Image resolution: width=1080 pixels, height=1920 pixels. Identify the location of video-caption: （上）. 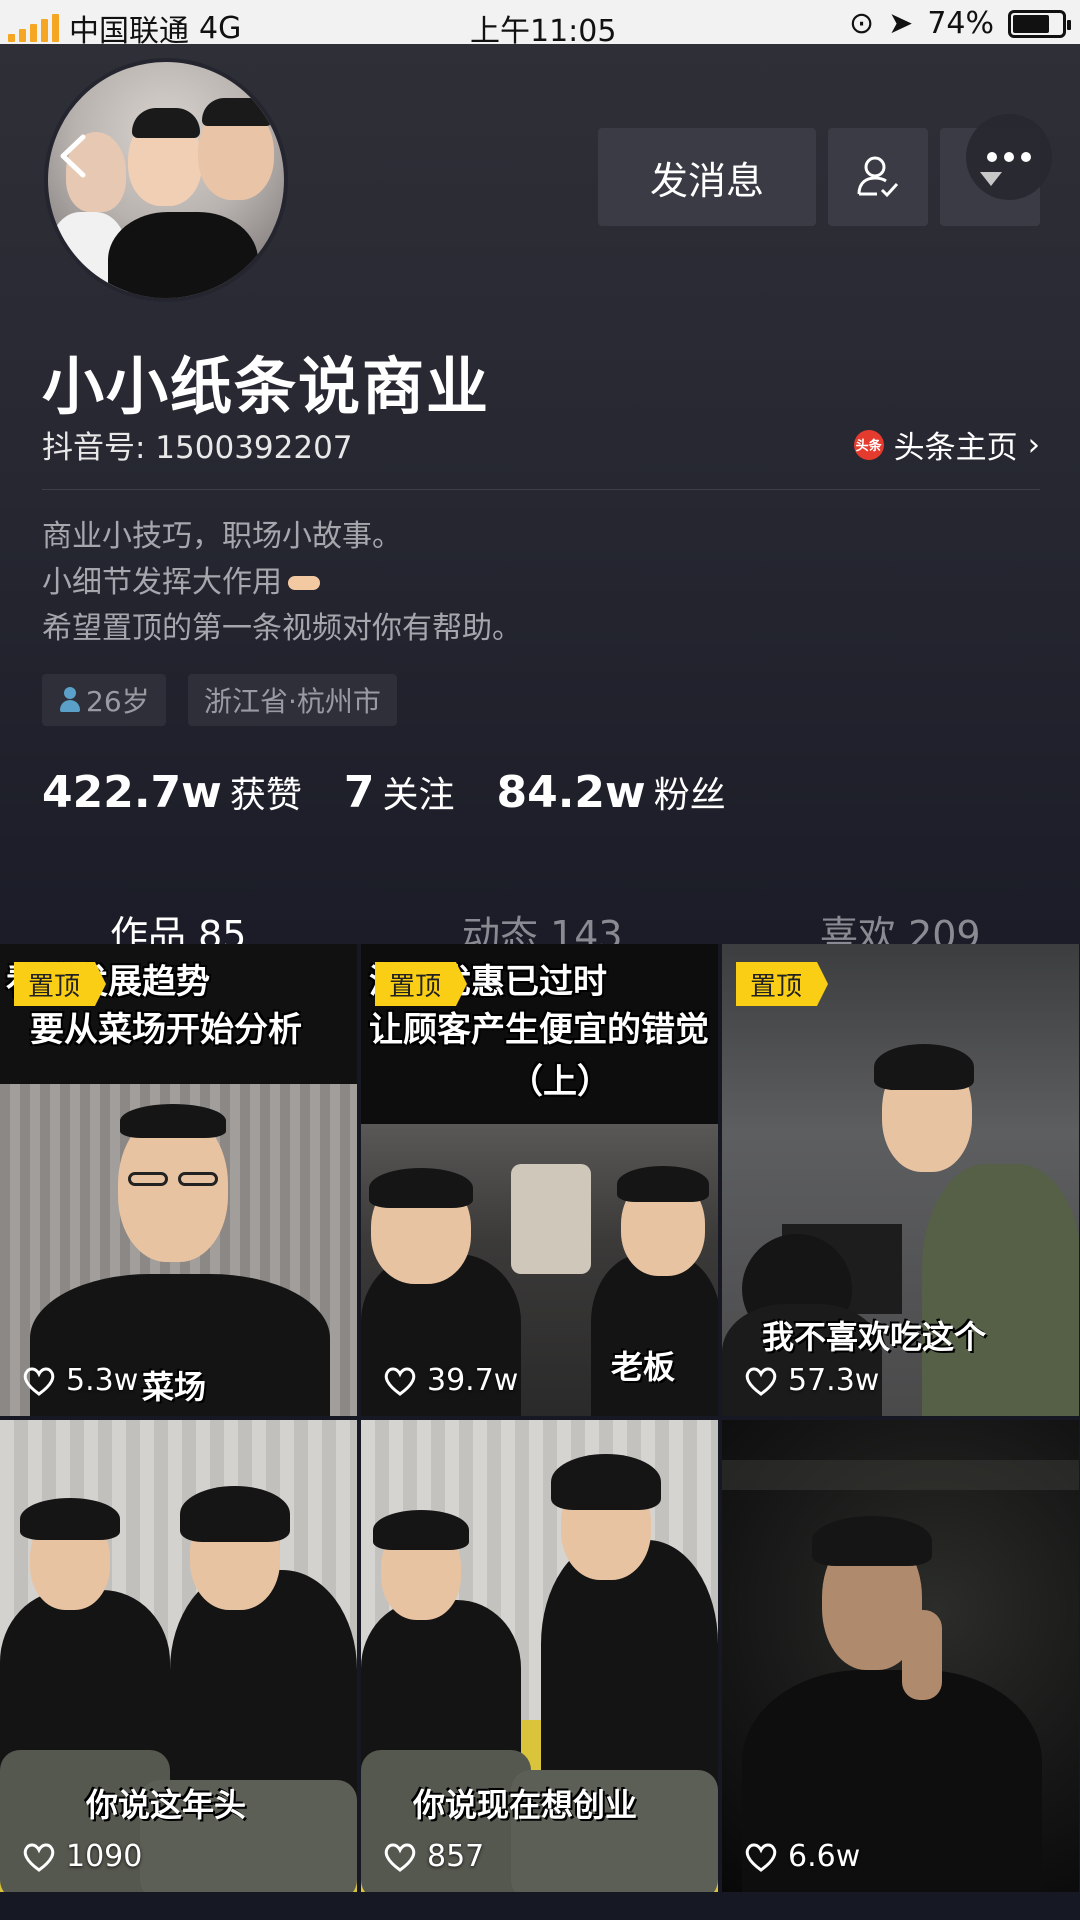
(560, 1082).